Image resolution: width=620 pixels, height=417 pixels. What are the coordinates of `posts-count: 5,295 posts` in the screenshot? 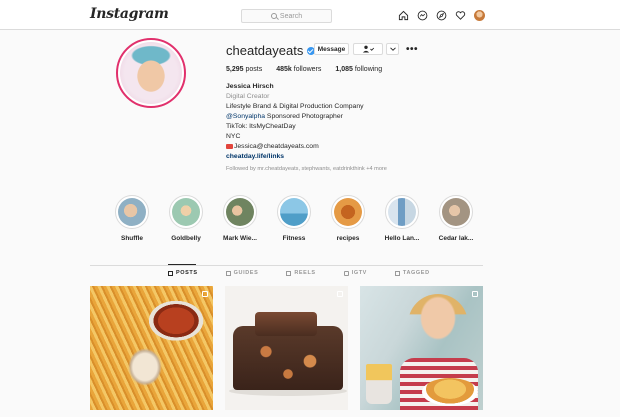 It's located at (244, 69).